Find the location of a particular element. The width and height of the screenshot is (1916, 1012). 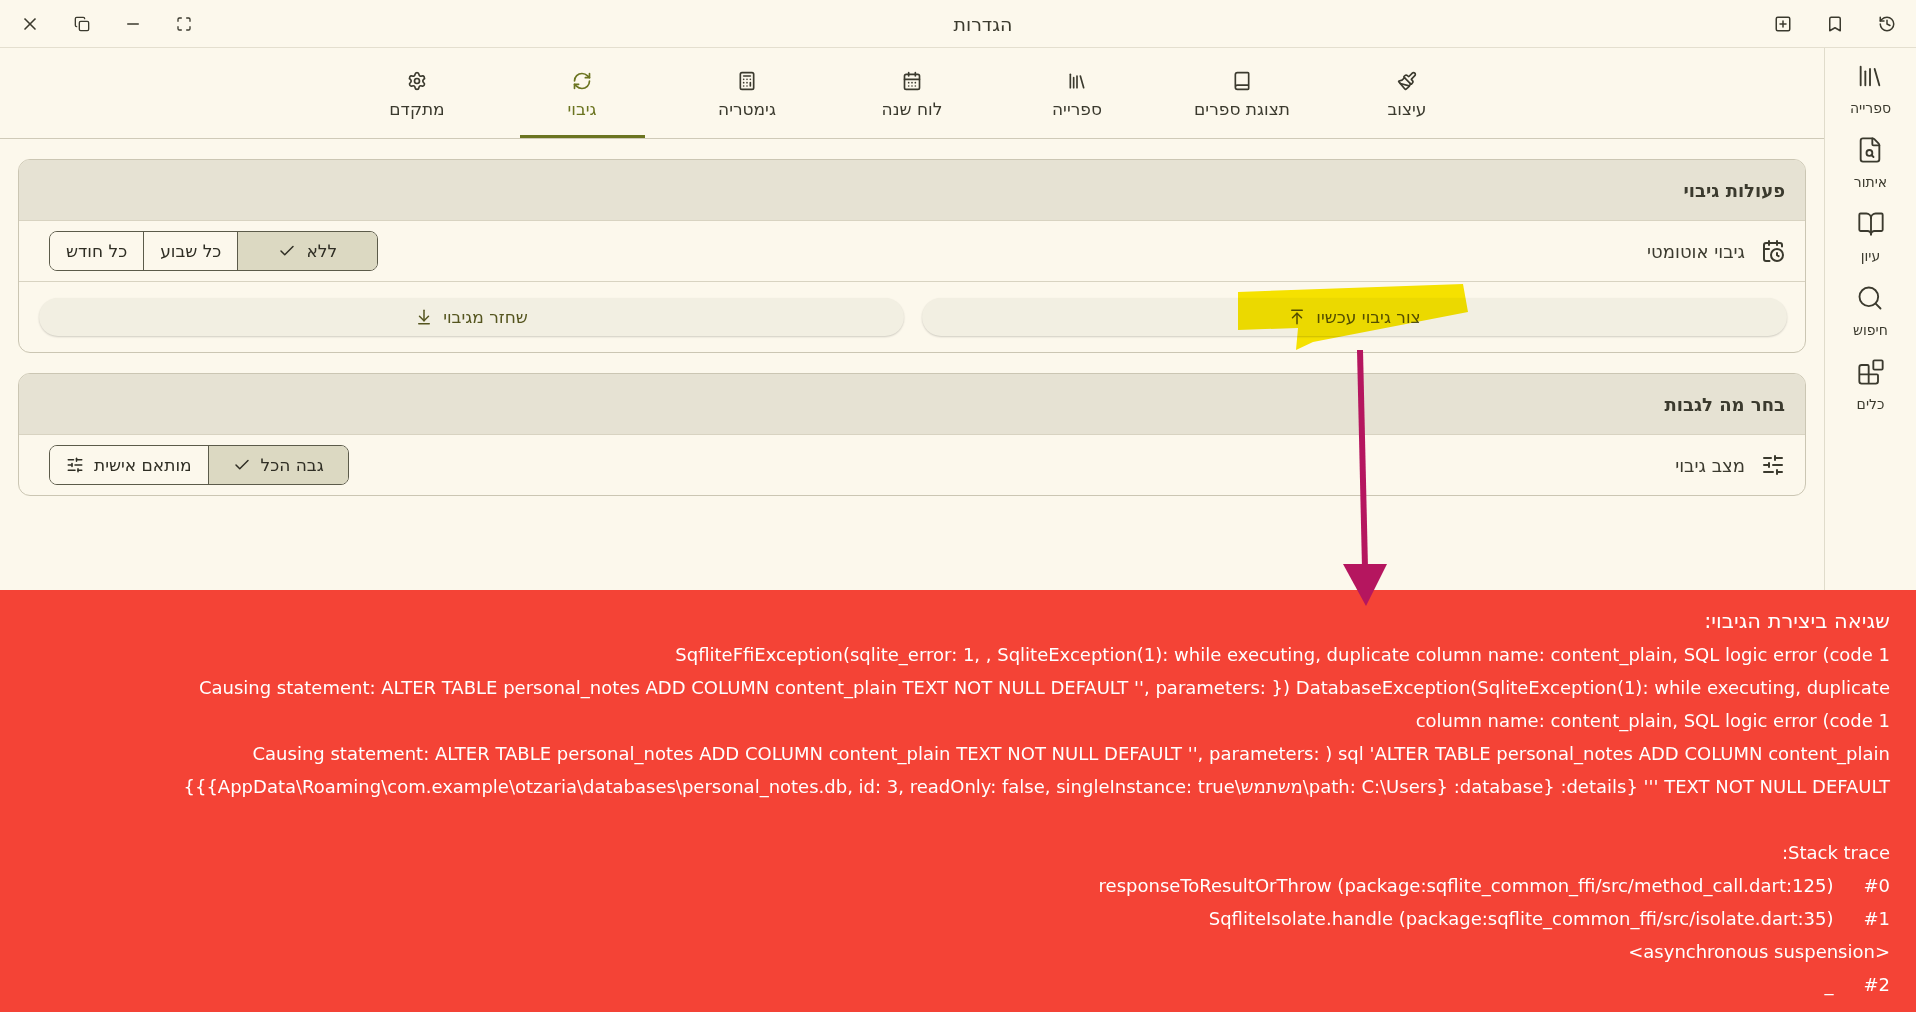

sidebar-item: כלים is located at coordinates (1870, 385).